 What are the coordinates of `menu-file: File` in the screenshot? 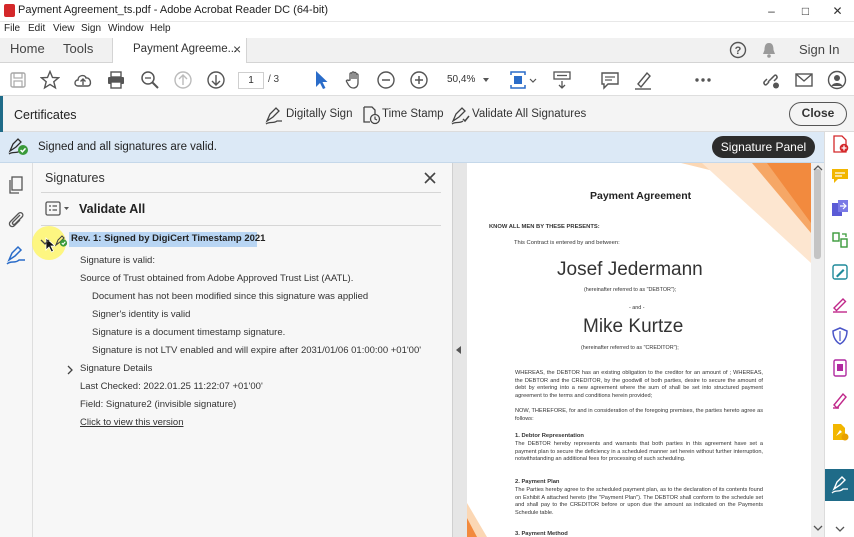 It's located at (12, 28).